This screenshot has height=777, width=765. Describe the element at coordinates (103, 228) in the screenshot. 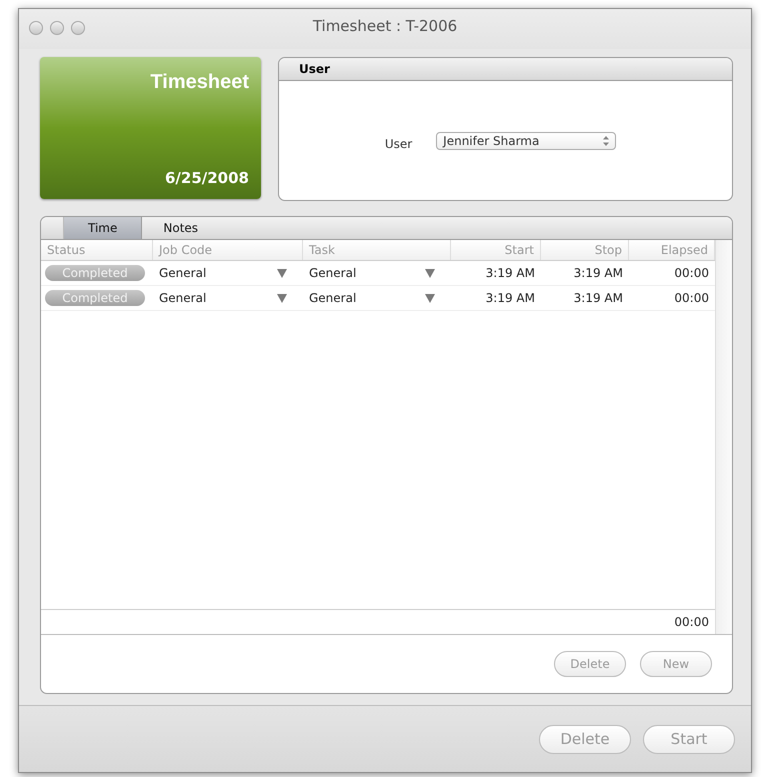

I see `tab: Time` at that location.